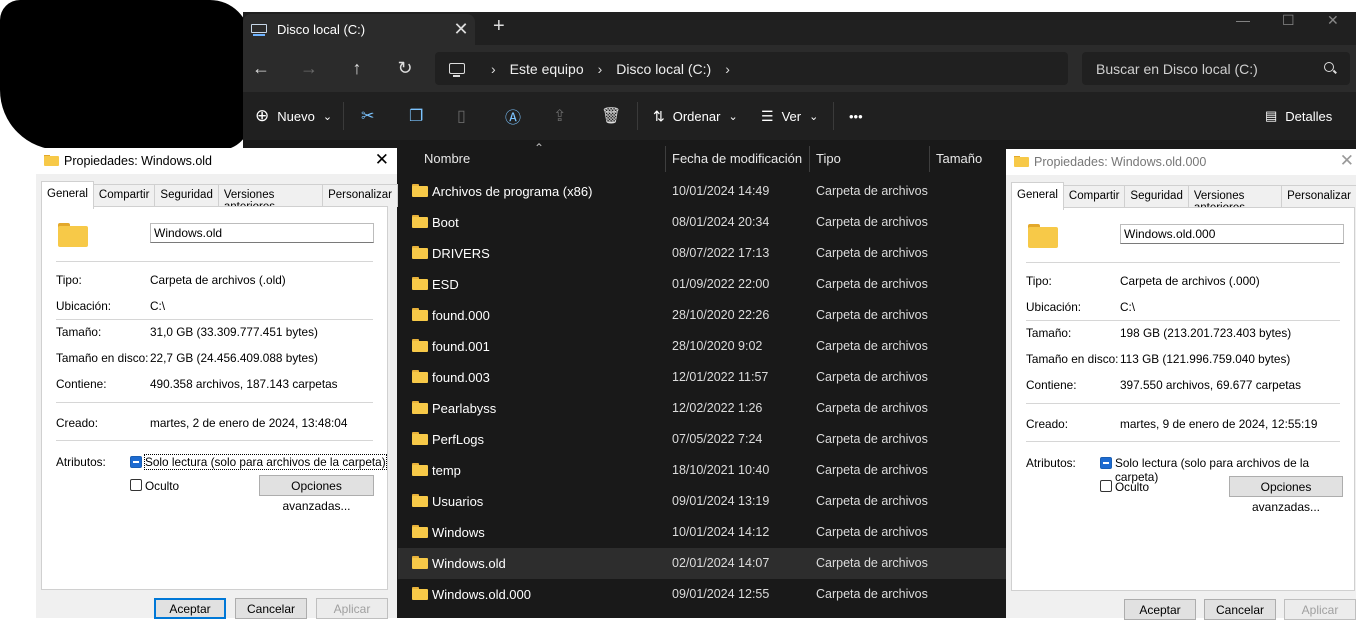 This screenshot has height=620, width=1356. What do you see at coordinates (1243, 20) in the screenshot?
I see `minimize-button: —` at bounding box center [1243, 20].